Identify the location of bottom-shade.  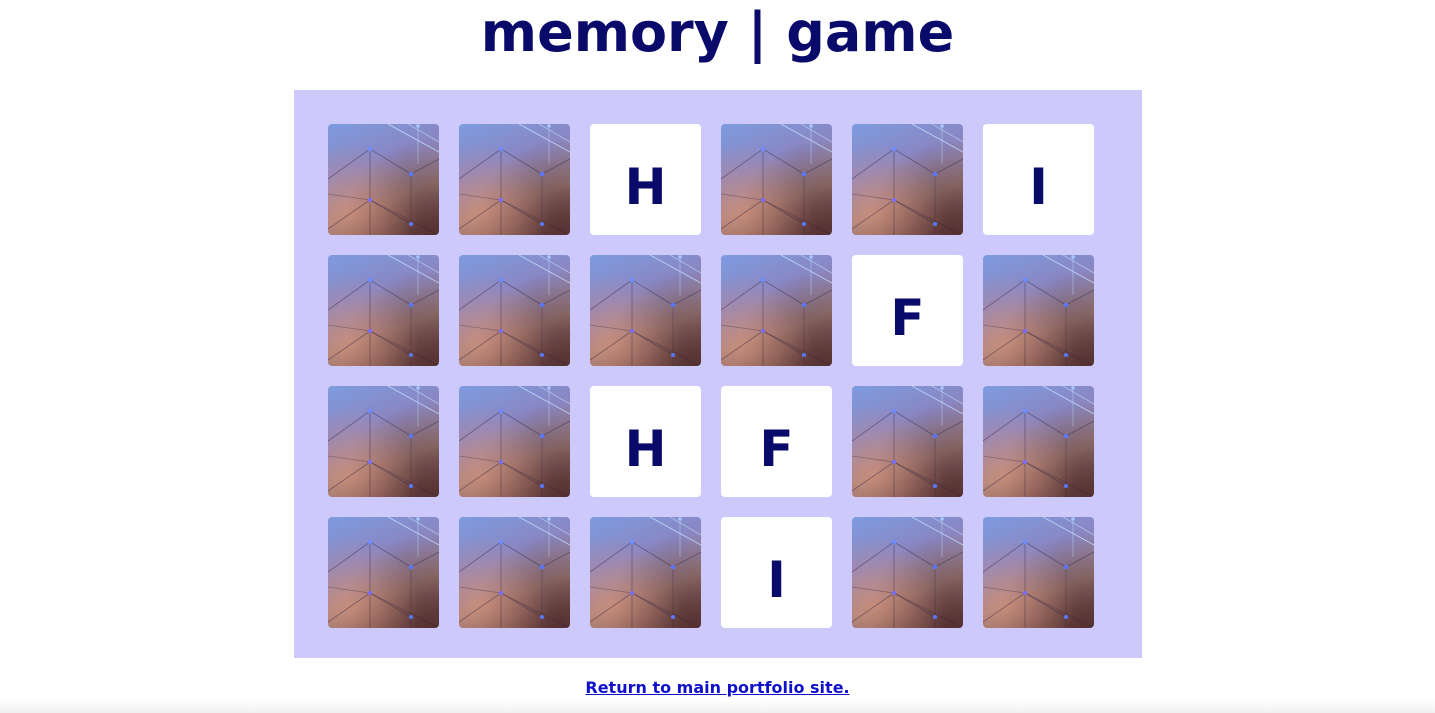
(717, 706).